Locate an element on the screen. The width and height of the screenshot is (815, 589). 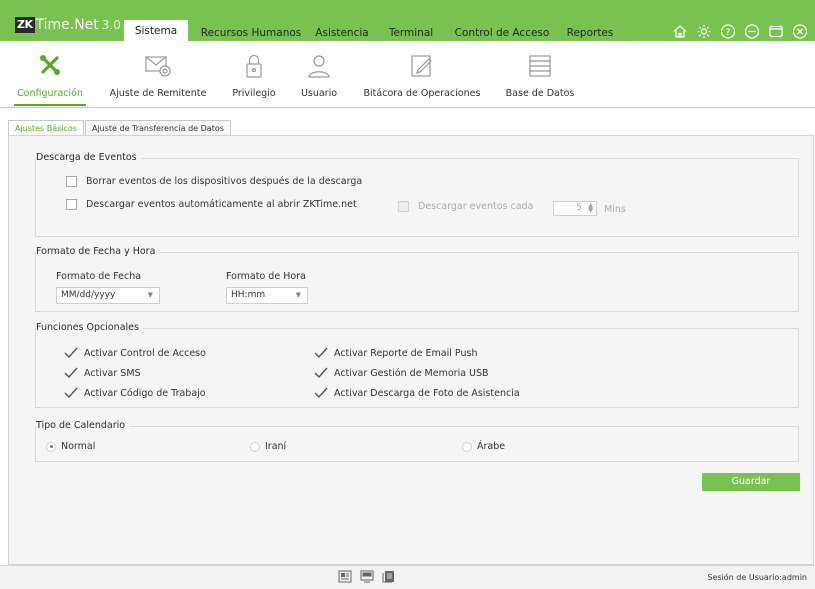
home-icon is located at coordinates (679, 31).